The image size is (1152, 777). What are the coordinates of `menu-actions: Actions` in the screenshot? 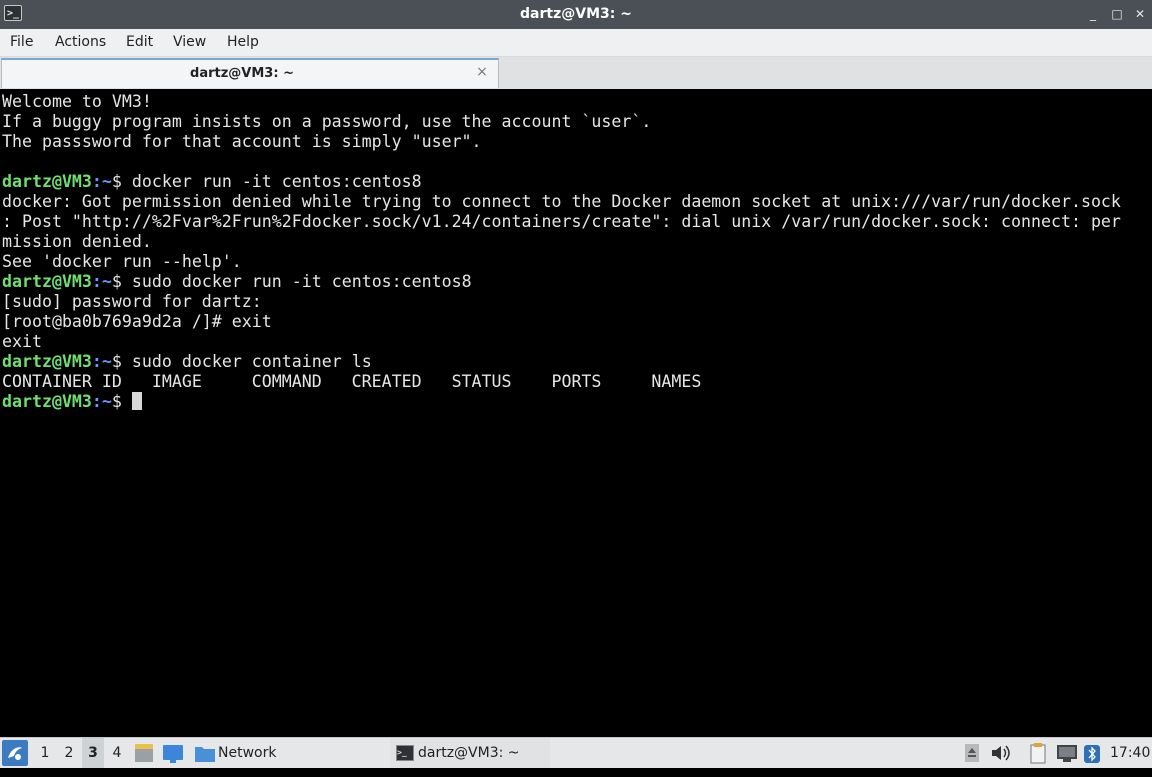 It's located at (80, 42).